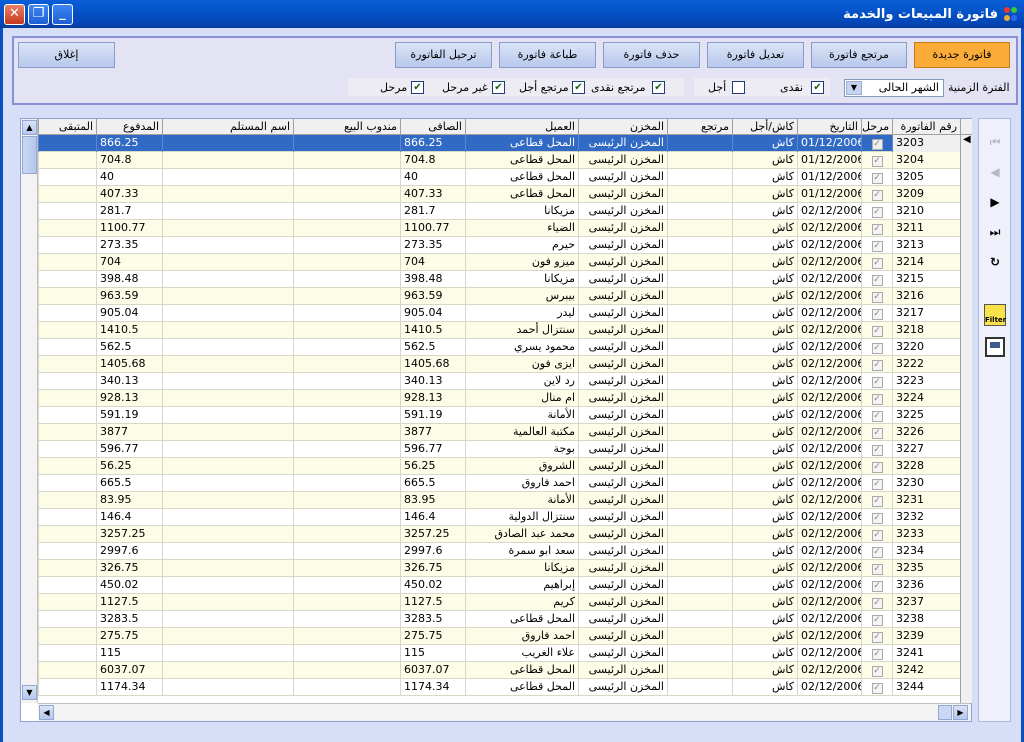  What do you see at coordinates (432, 127) in the screenshot?
I see `col-net: الصافى` at bounding box center [432, 127].